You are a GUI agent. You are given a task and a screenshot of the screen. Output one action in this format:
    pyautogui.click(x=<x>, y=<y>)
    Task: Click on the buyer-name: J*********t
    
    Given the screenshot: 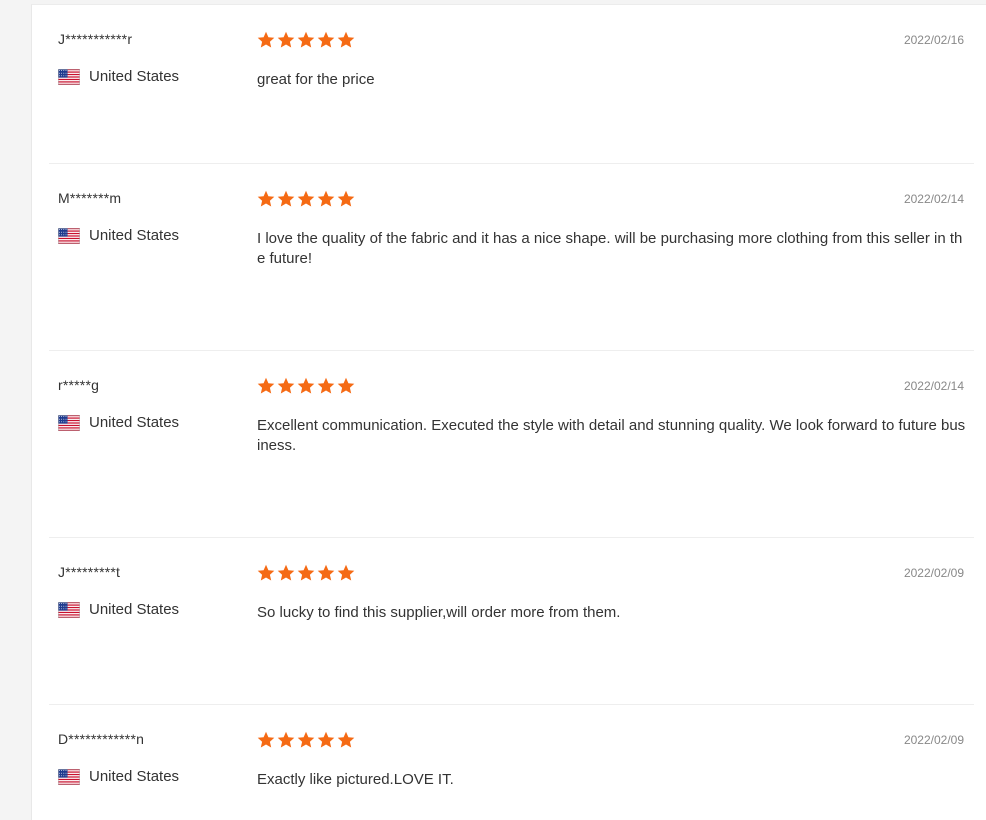 What is the action you would take?
    pyautogui.click(x=89, y=572)
    